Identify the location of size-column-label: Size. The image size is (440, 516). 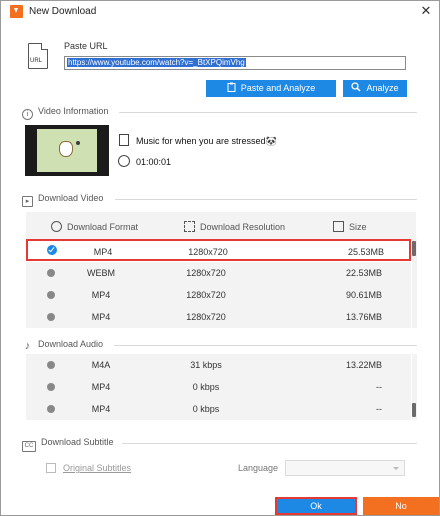
(358, 227).